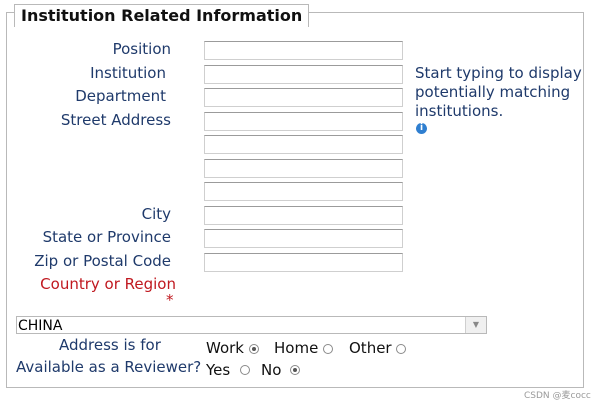 The width and height of the screenshot is (599, 405). What do you see at coordinates (557, 396) in the screenshot?
I see `watermark: CSDN @麦cocc` at bounding box center [557, 396].